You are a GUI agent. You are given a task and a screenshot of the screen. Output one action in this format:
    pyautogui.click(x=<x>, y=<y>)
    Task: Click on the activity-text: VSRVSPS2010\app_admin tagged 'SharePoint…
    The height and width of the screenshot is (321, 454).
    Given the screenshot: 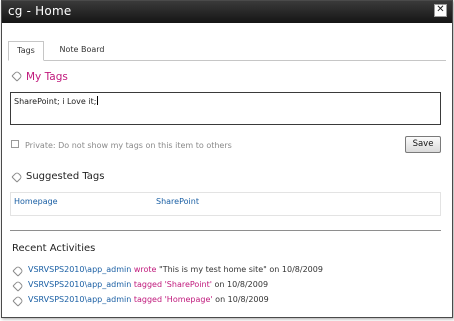 What is the action you would take?
    pyautogui.click(x=148, y=284)
    